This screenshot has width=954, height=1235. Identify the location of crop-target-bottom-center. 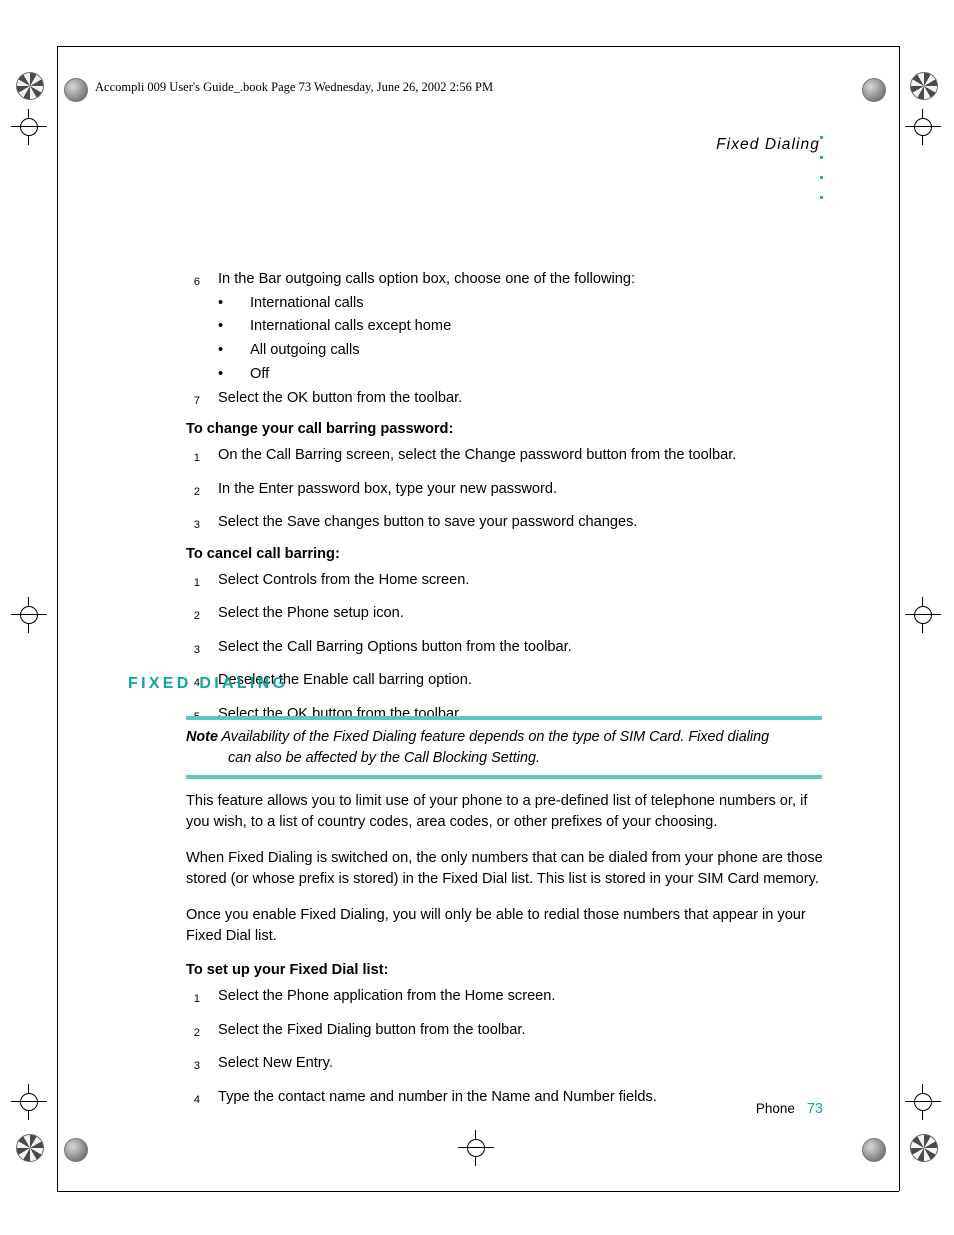
(476, 1148).